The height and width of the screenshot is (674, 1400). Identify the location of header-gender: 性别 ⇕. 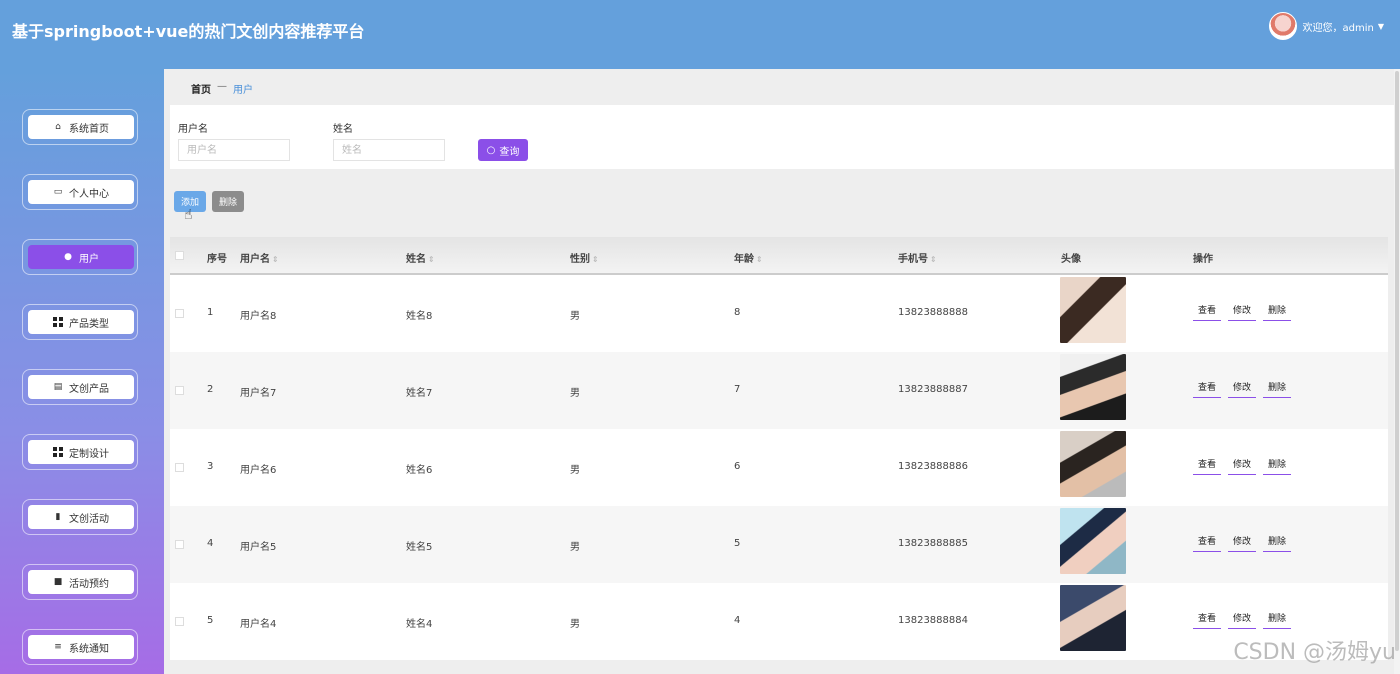
(584, 257).